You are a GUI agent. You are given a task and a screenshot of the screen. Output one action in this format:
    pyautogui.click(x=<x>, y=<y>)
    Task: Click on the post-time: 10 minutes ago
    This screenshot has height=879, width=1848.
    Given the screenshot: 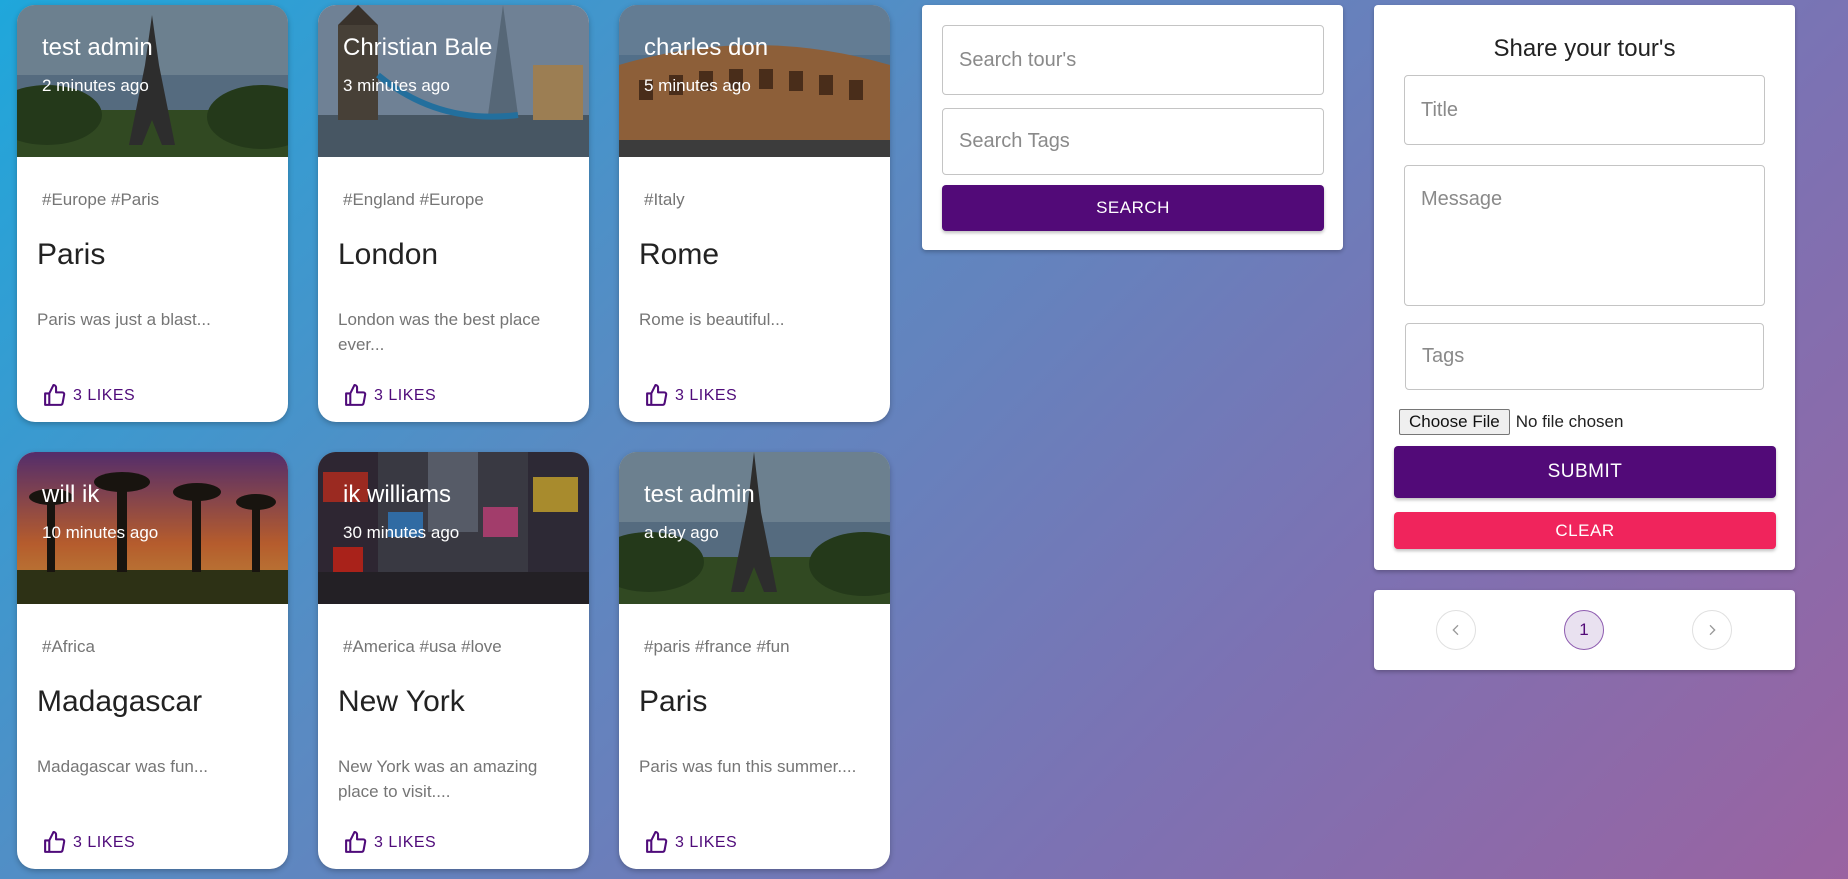 What is the action you would take?
    pyautogui.click(x=100, y=532)
    